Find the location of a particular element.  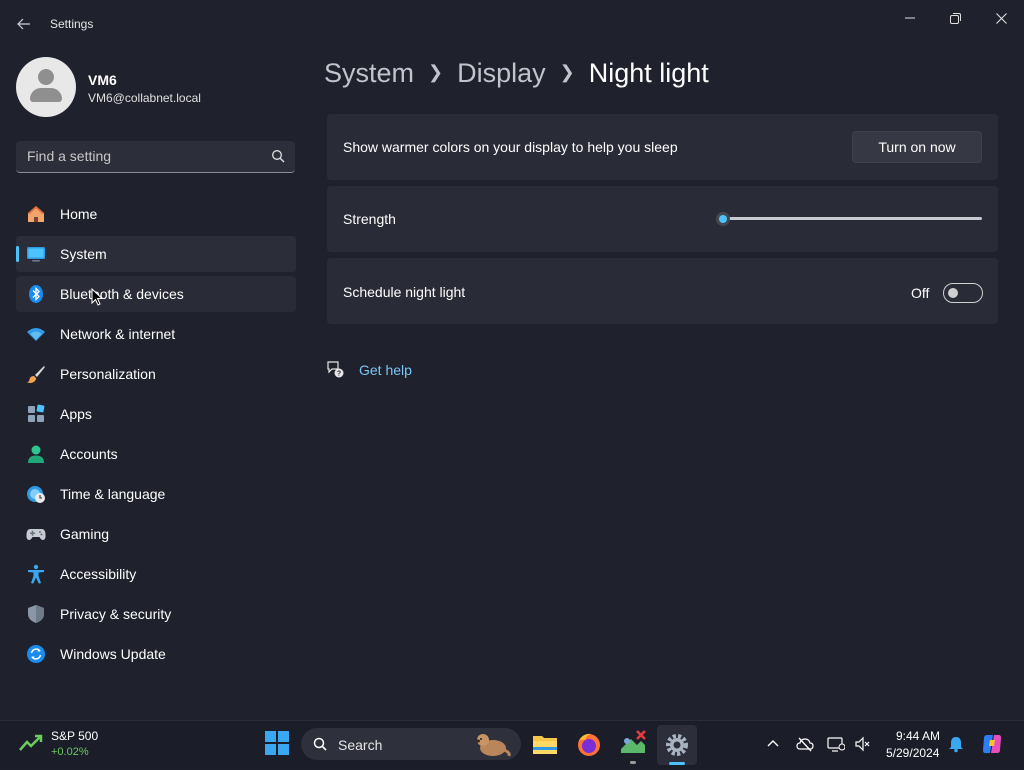

gamepad-icon is located at coordinates (36, 534).